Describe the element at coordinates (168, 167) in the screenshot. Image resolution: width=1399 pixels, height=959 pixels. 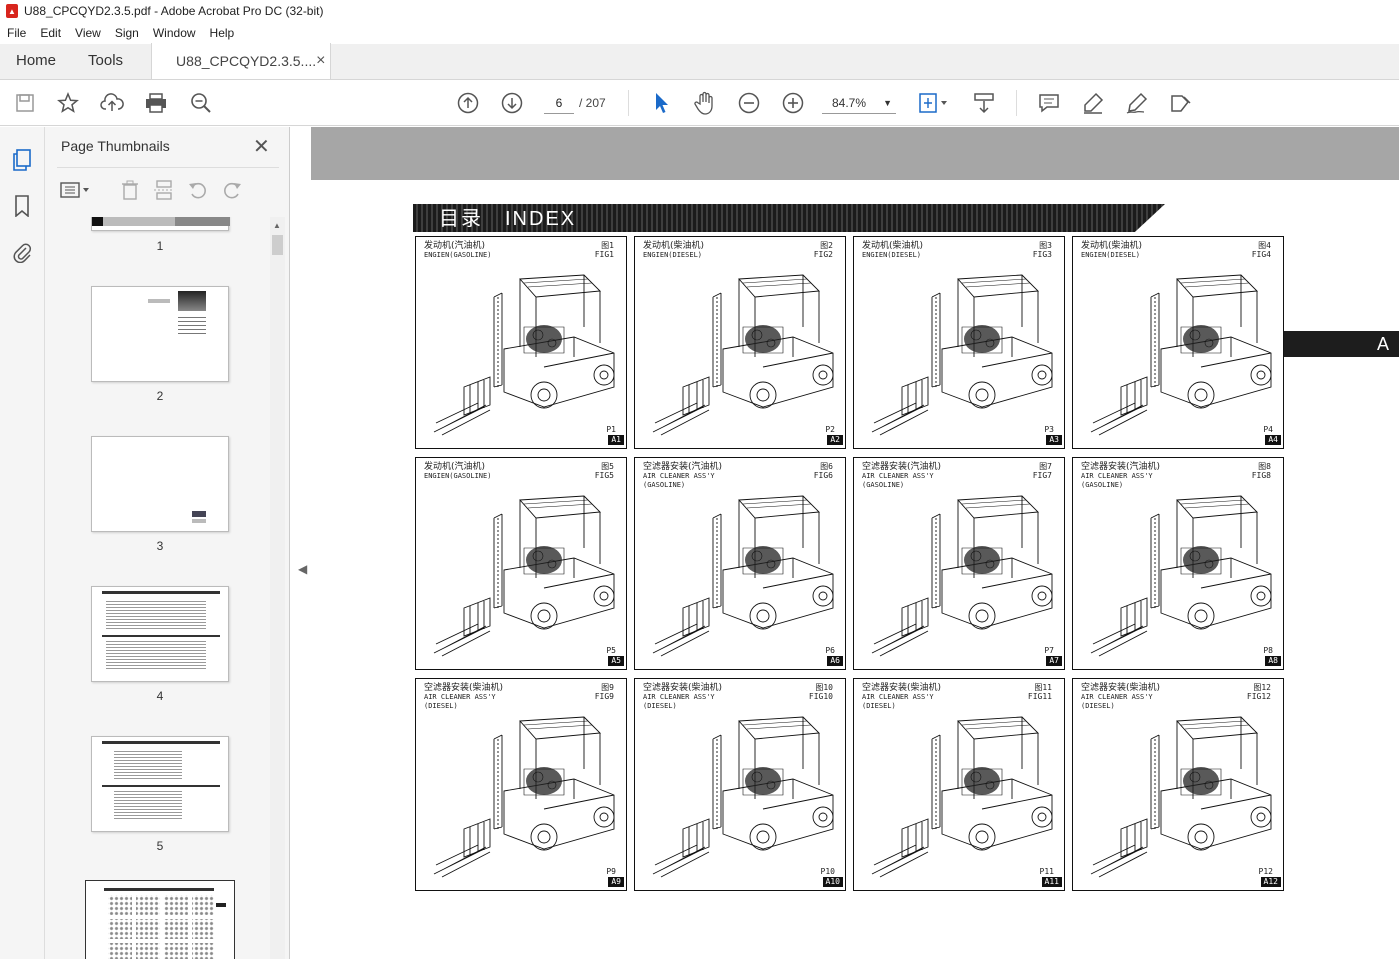
I see `panel-divider` at that location.